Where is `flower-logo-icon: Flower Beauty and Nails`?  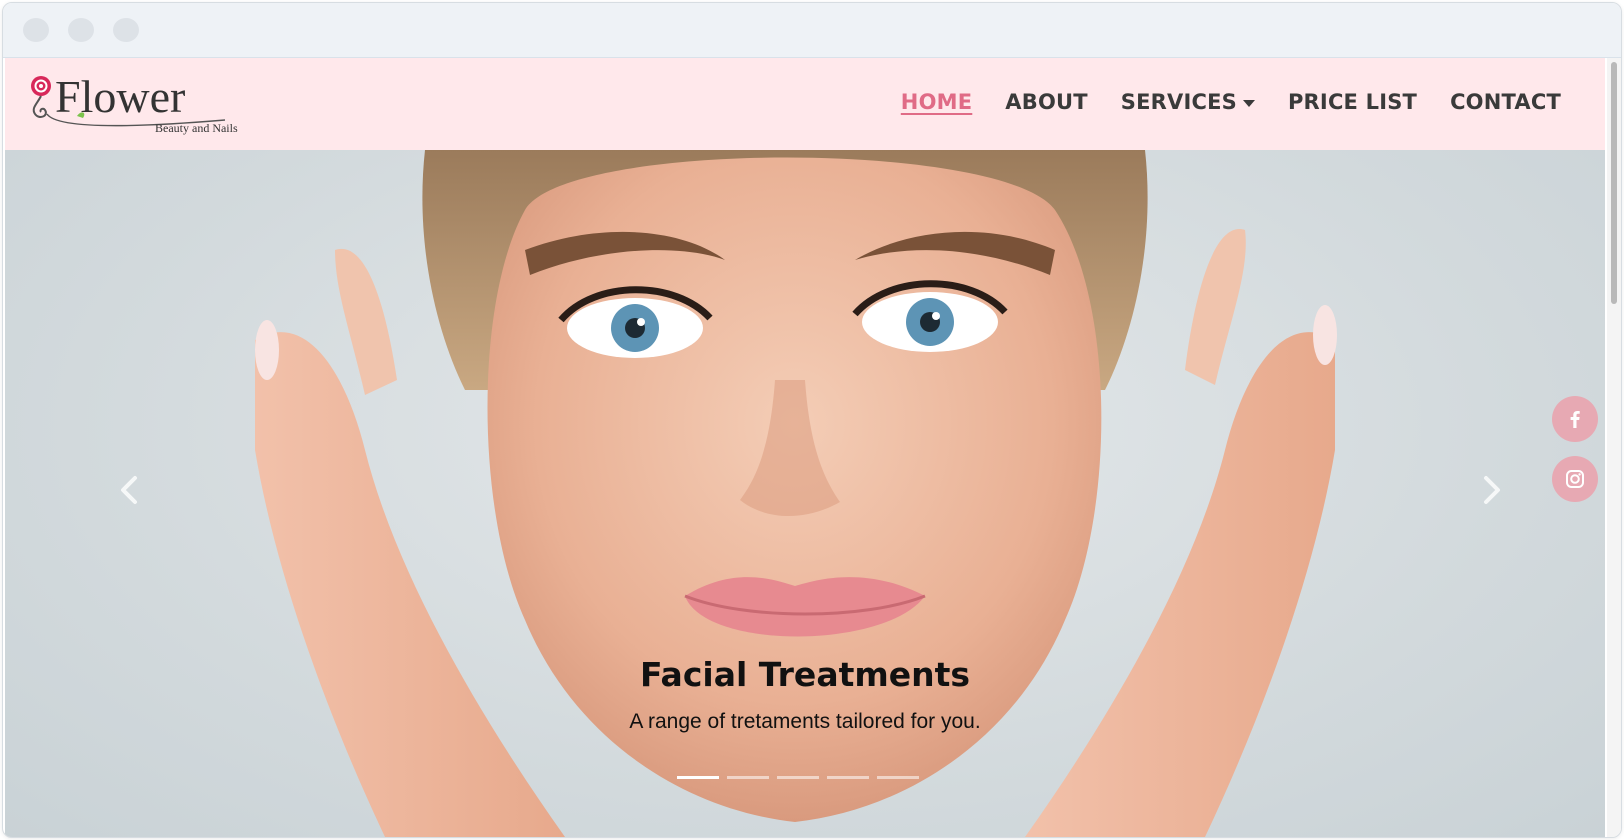 flower-logo-icon: Flower Beauty and Nails is located at coordinates (134, 103).